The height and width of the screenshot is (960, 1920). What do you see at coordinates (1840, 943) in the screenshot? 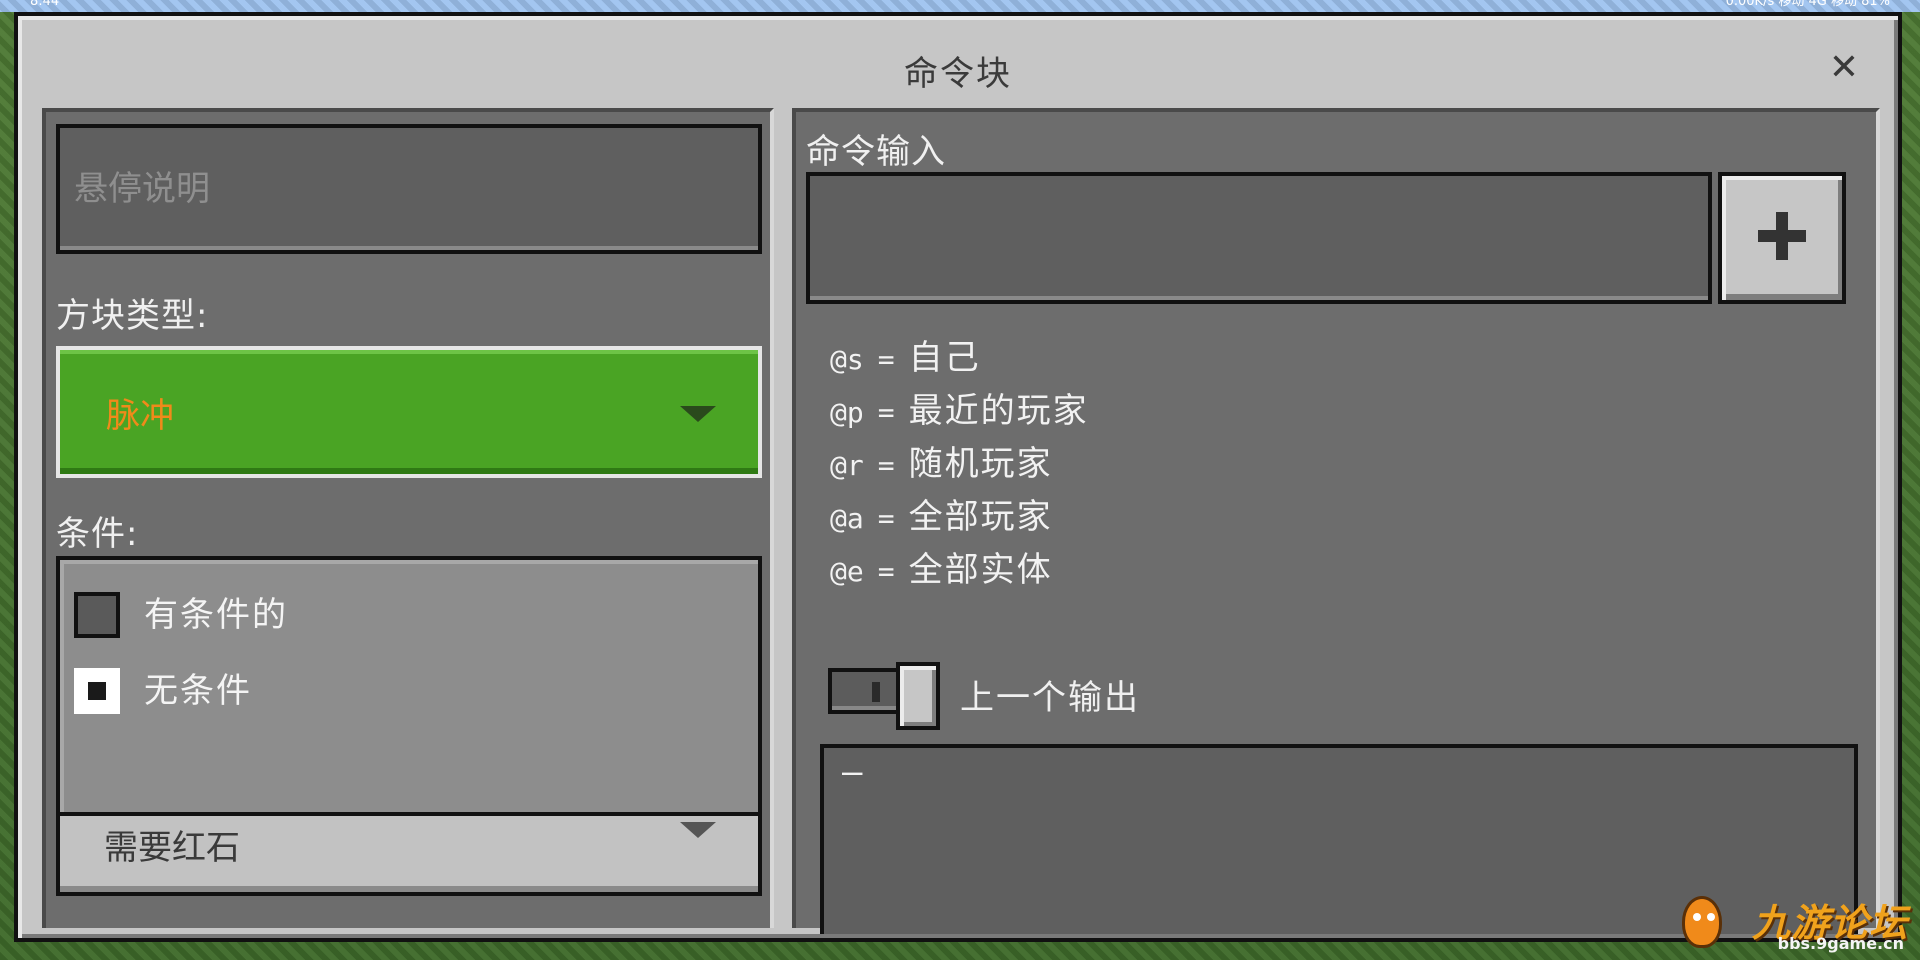
I see `watermark-url: bbs.9game.cn` at bounding box center [1840, 943].